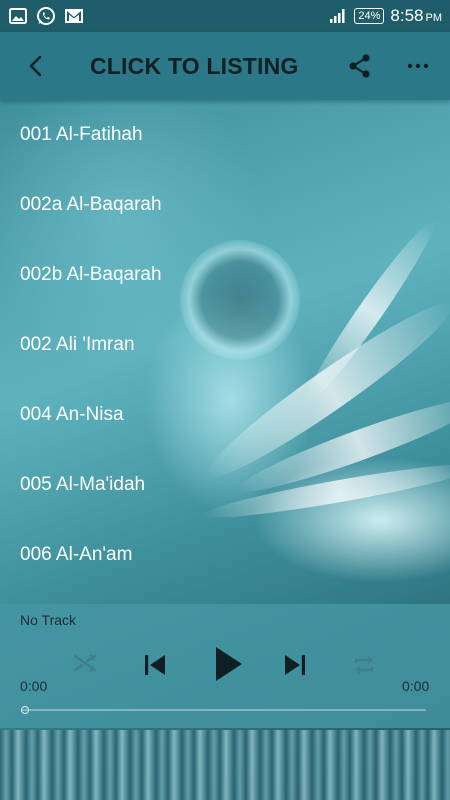 This screenshot has height=800, width=450. What do you see at coordinates (34, 686) in the screenshot?
I see `current-time: 0:00` at bounding box center [34, 686].